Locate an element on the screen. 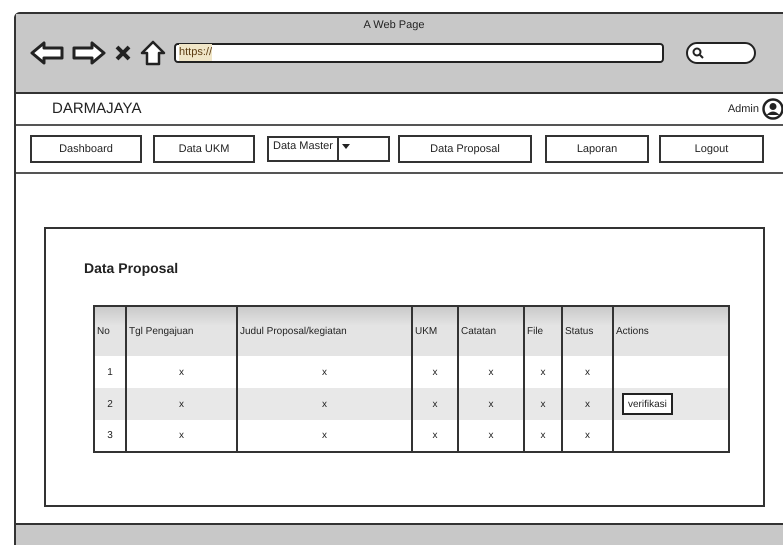 The image size is (783, 545). nav-button: Logout is located at coordinates (711, 149).